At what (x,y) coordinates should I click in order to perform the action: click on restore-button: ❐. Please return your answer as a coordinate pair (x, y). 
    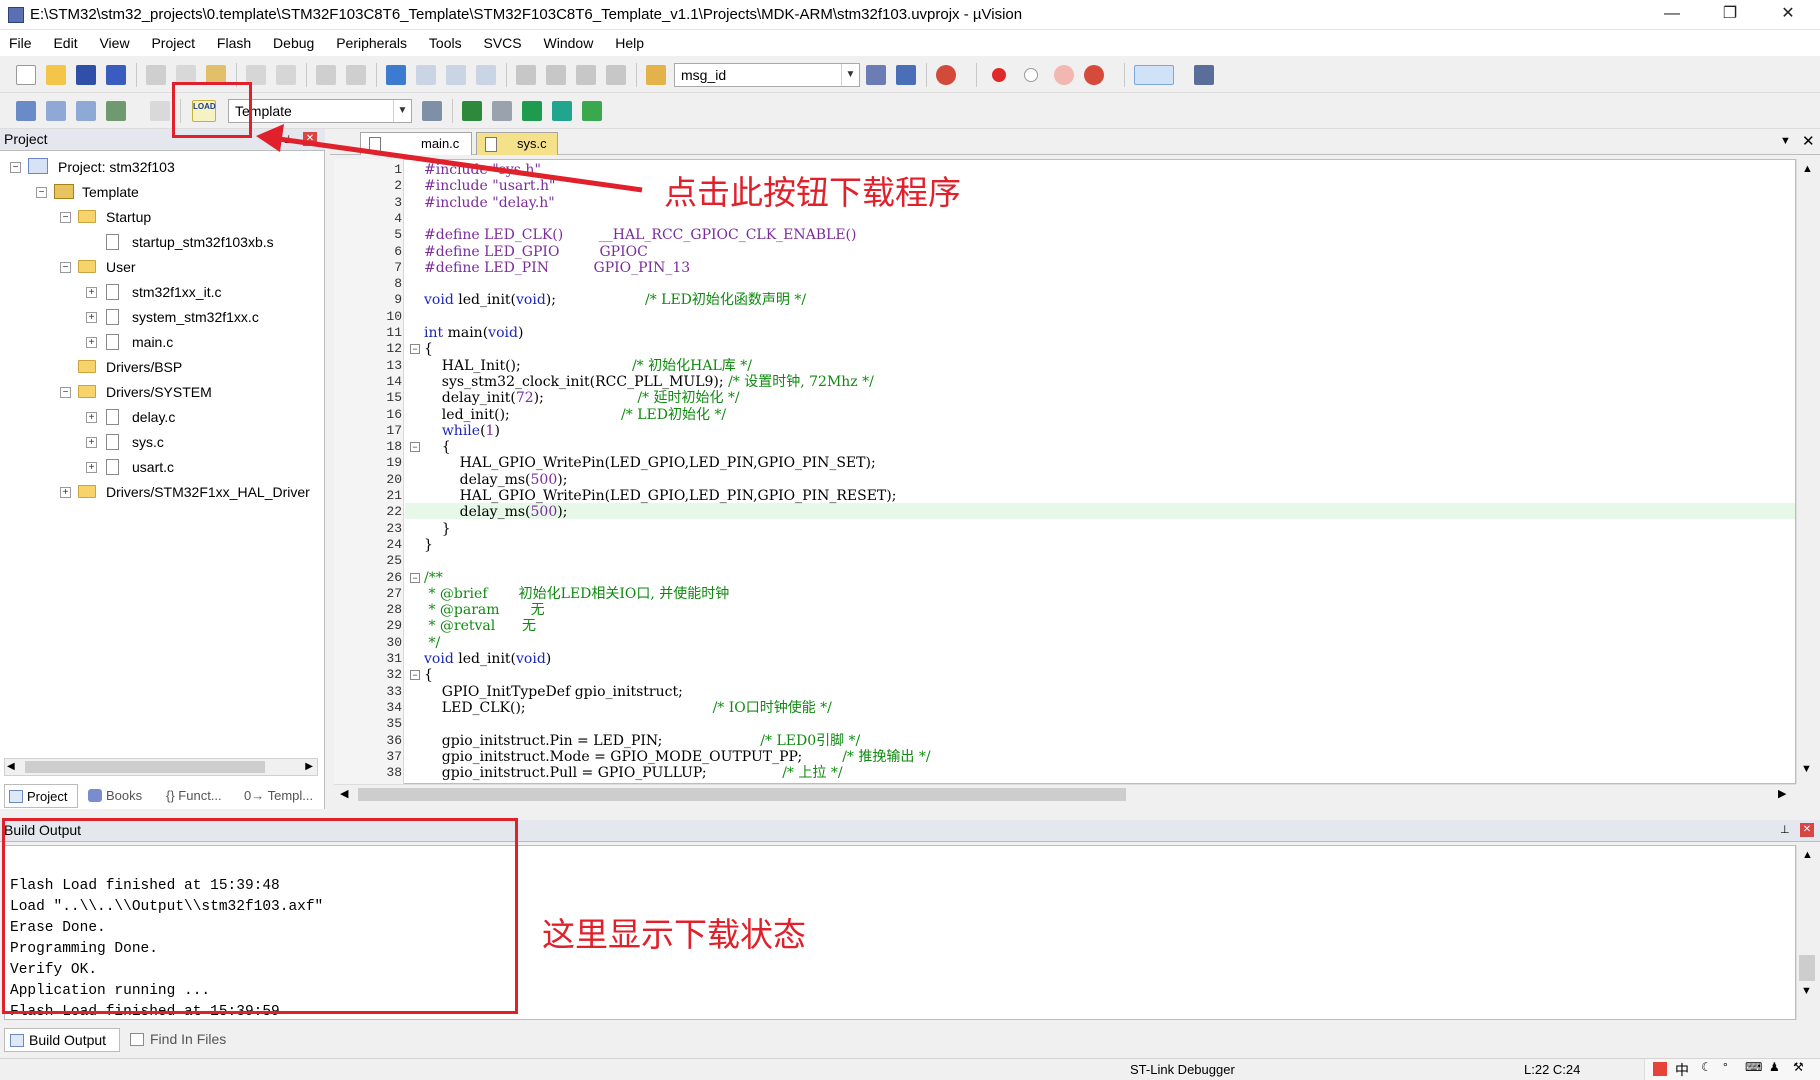
    Looking at the image, I should click on (1730, 15).